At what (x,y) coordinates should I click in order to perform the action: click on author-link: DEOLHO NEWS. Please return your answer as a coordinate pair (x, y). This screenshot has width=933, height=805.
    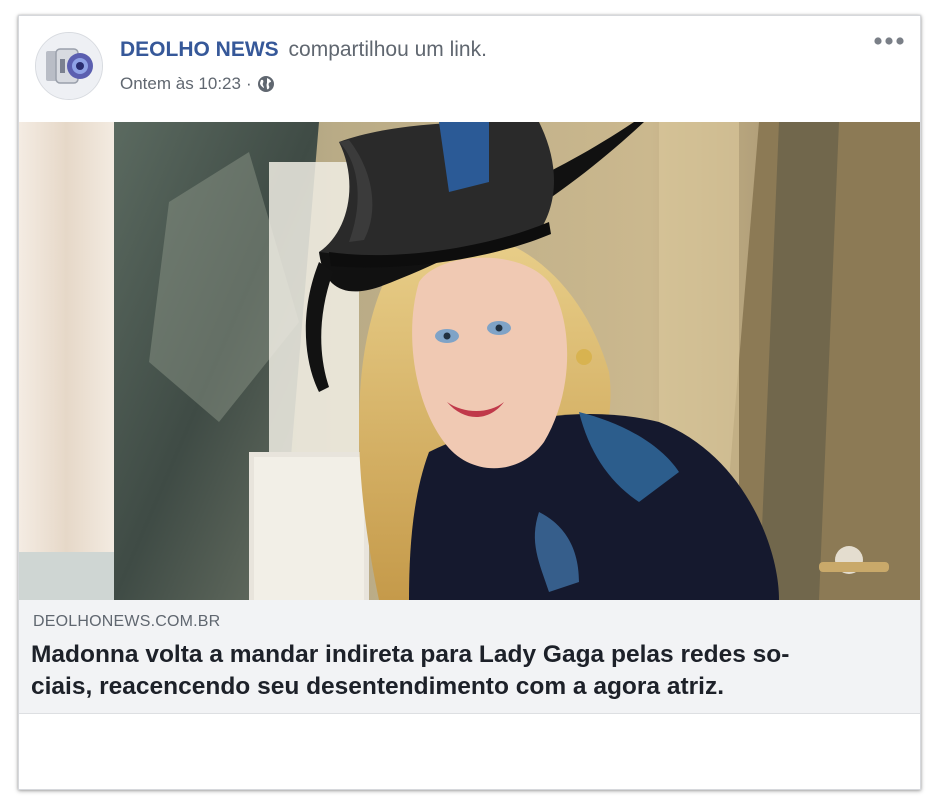
    Looking at the image, I should click on (199, 49).